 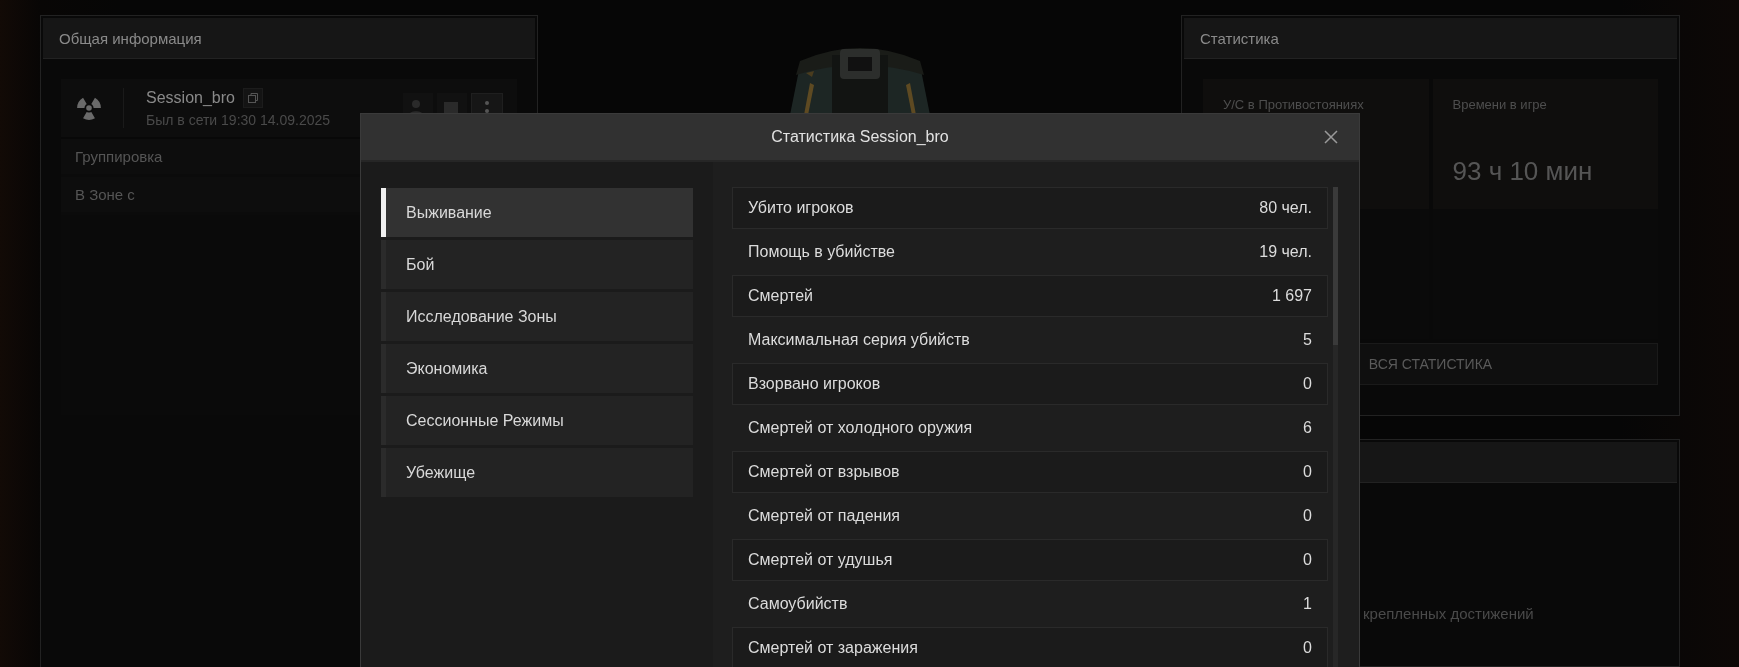 I want to click on stat-value: 1 697, so click(x=1291, y=296).